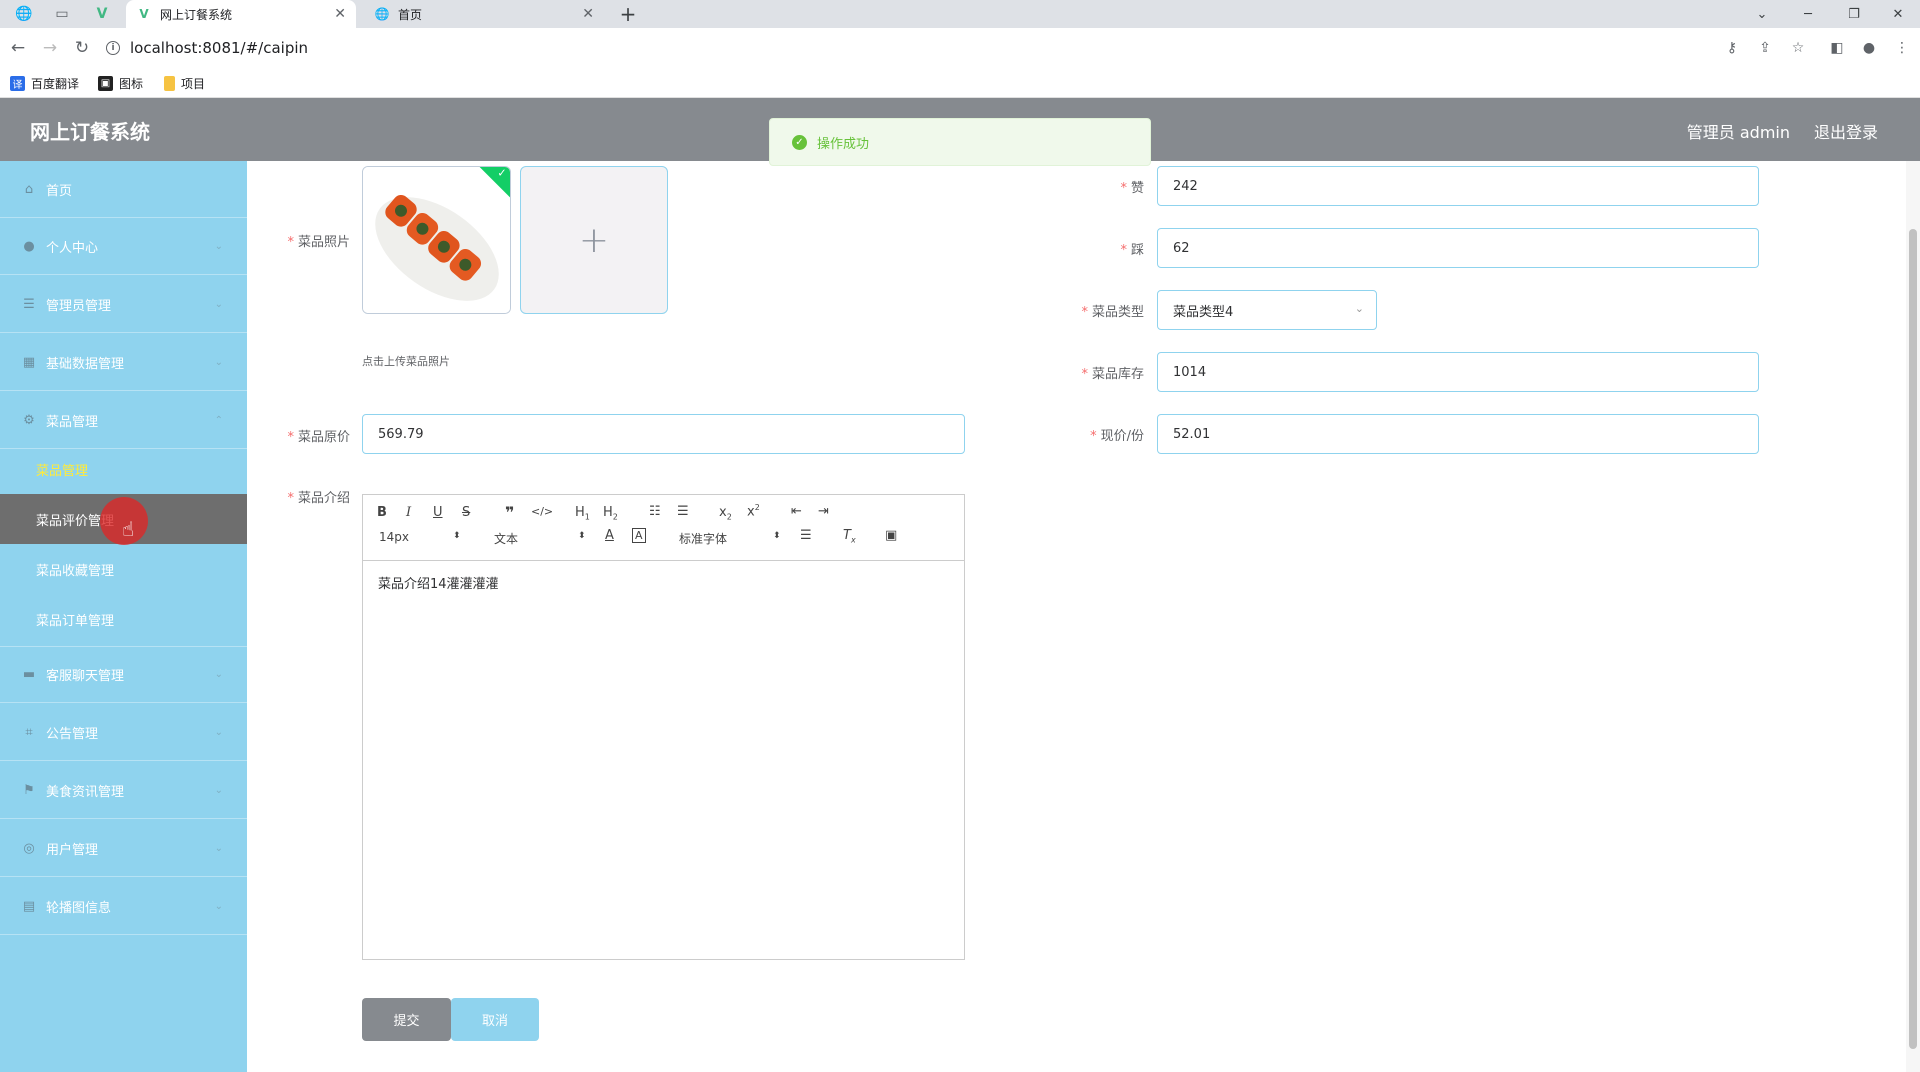 The height and width of the screenshot is (1072, 1920). I want to click on cai-label: * 踩, so click(1132, 250).